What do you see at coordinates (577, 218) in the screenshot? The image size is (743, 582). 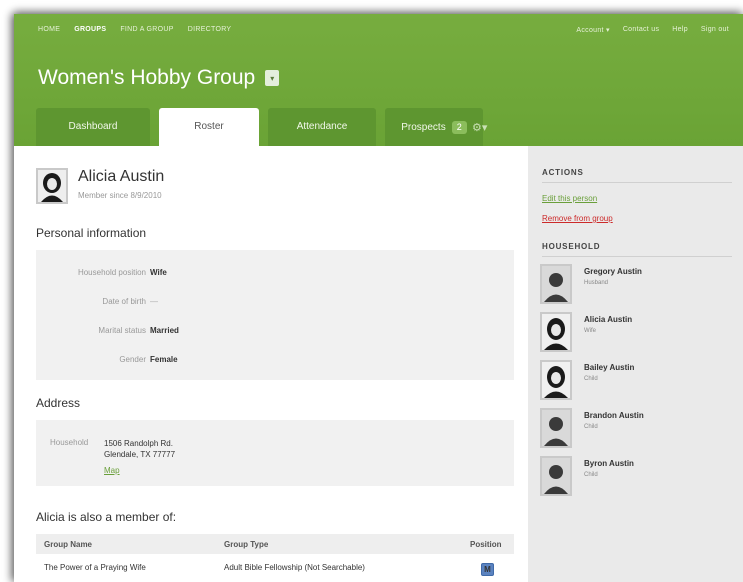 I see `remove-from-group-link: Remove from group` at bounding box center [577, 218].